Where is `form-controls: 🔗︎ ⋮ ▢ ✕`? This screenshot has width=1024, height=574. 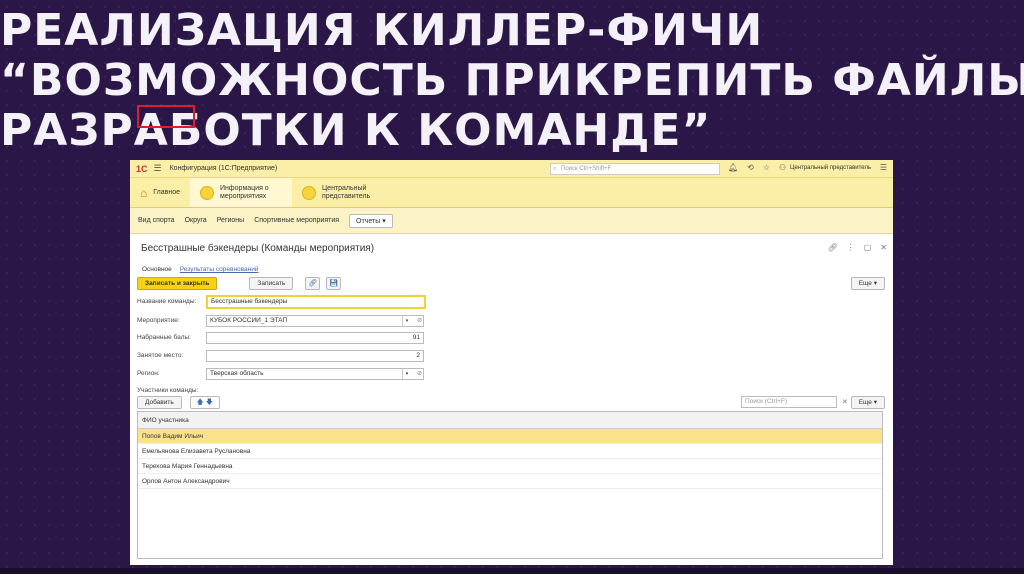 form-controls: 🔗︎ ⋮ ▢ ✕ is located at coordinates (857, 247).